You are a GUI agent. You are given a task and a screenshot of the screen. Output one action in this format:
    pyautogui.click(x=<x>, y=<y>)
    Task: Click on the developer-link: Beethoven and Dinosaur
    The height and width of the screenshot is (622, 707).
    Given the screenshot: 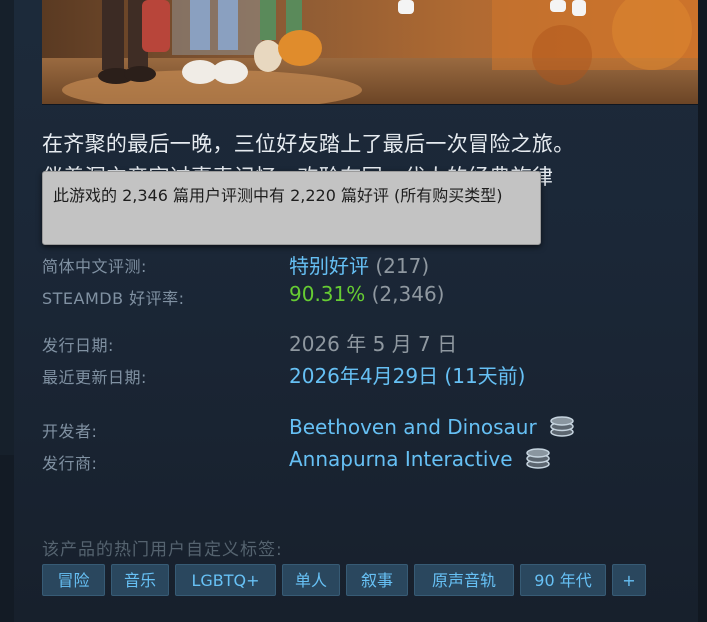 What is the action you would take?
    pyautogui.click(x=413, y=427)
    